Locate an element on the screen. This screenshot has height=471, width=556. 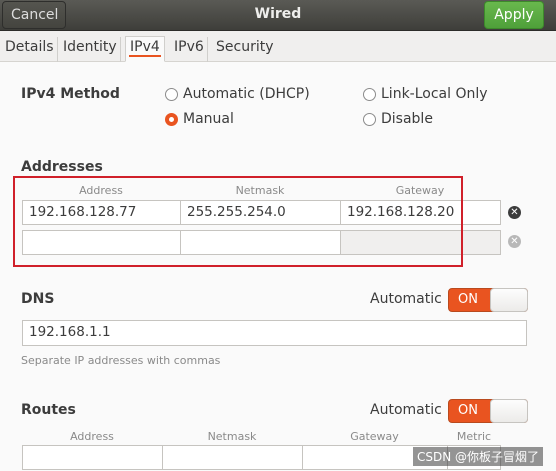
delete-address-button-disabled: ✕ is located at coordinates (514, 241).